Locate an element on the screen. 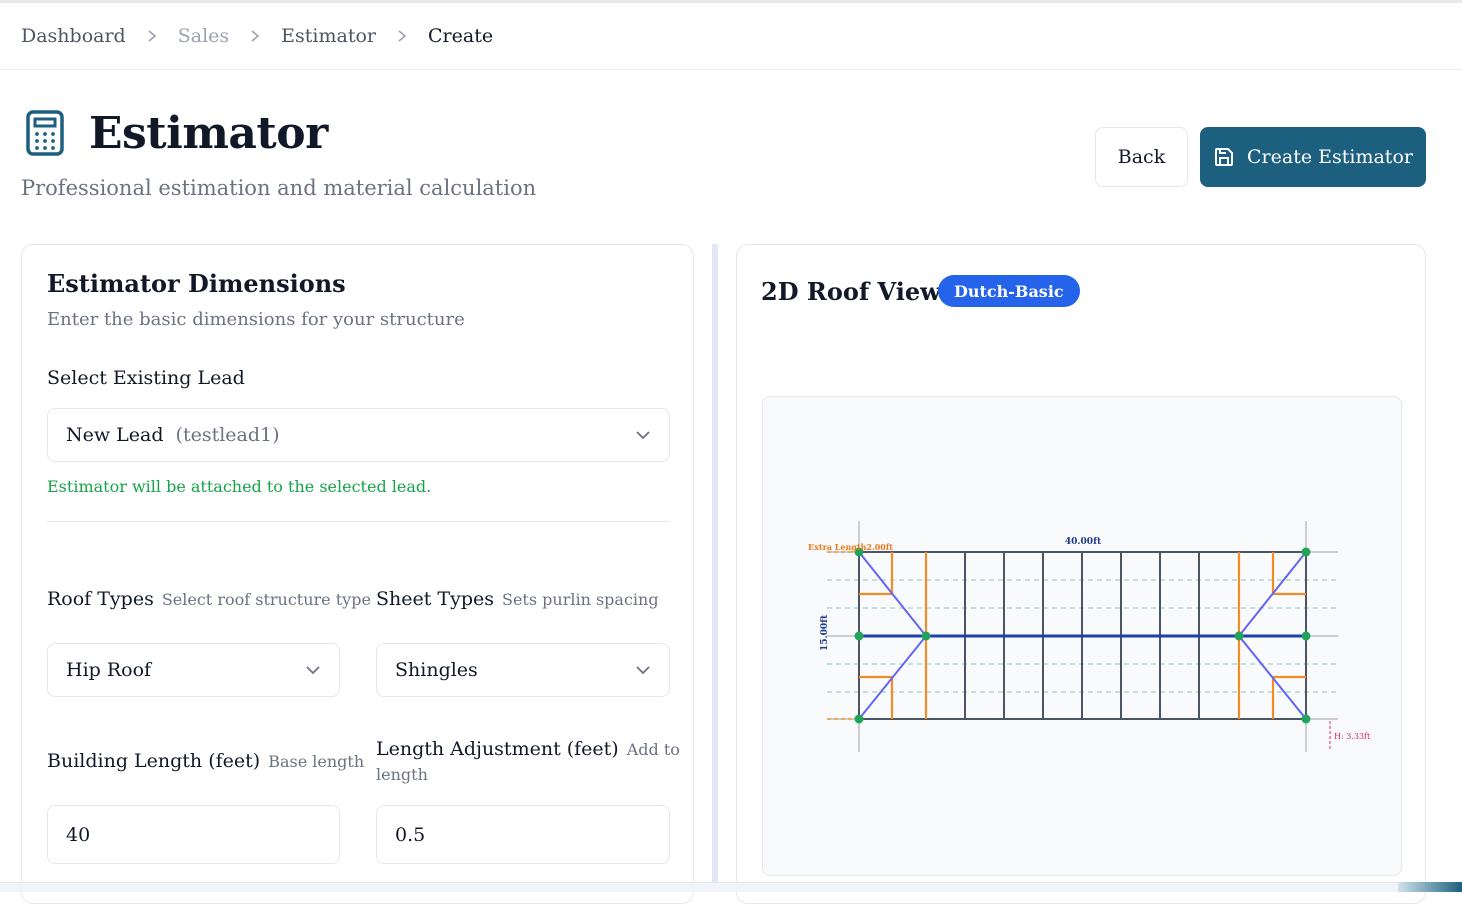  create-estimator-button: Create Estimator is located at coordinates (1313, 157).